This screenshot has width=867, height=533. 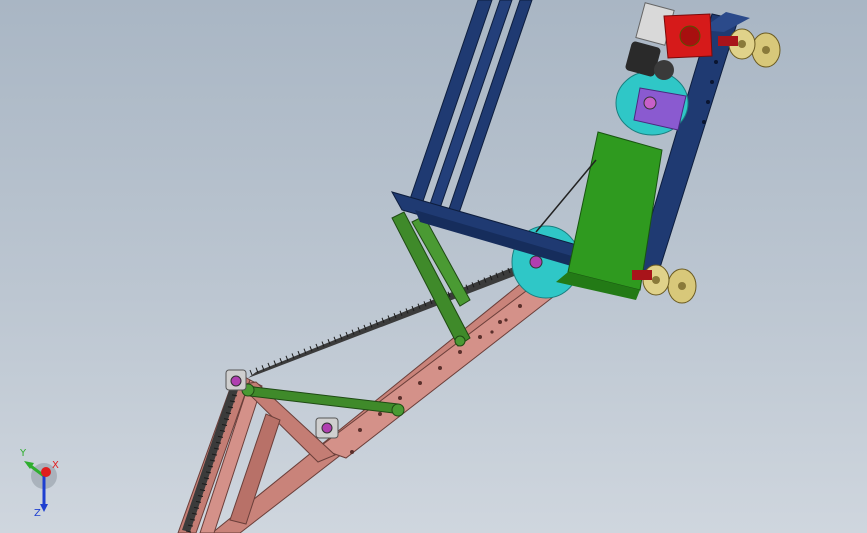 I want to click on pulley-upper, so click(x=652, y=103).